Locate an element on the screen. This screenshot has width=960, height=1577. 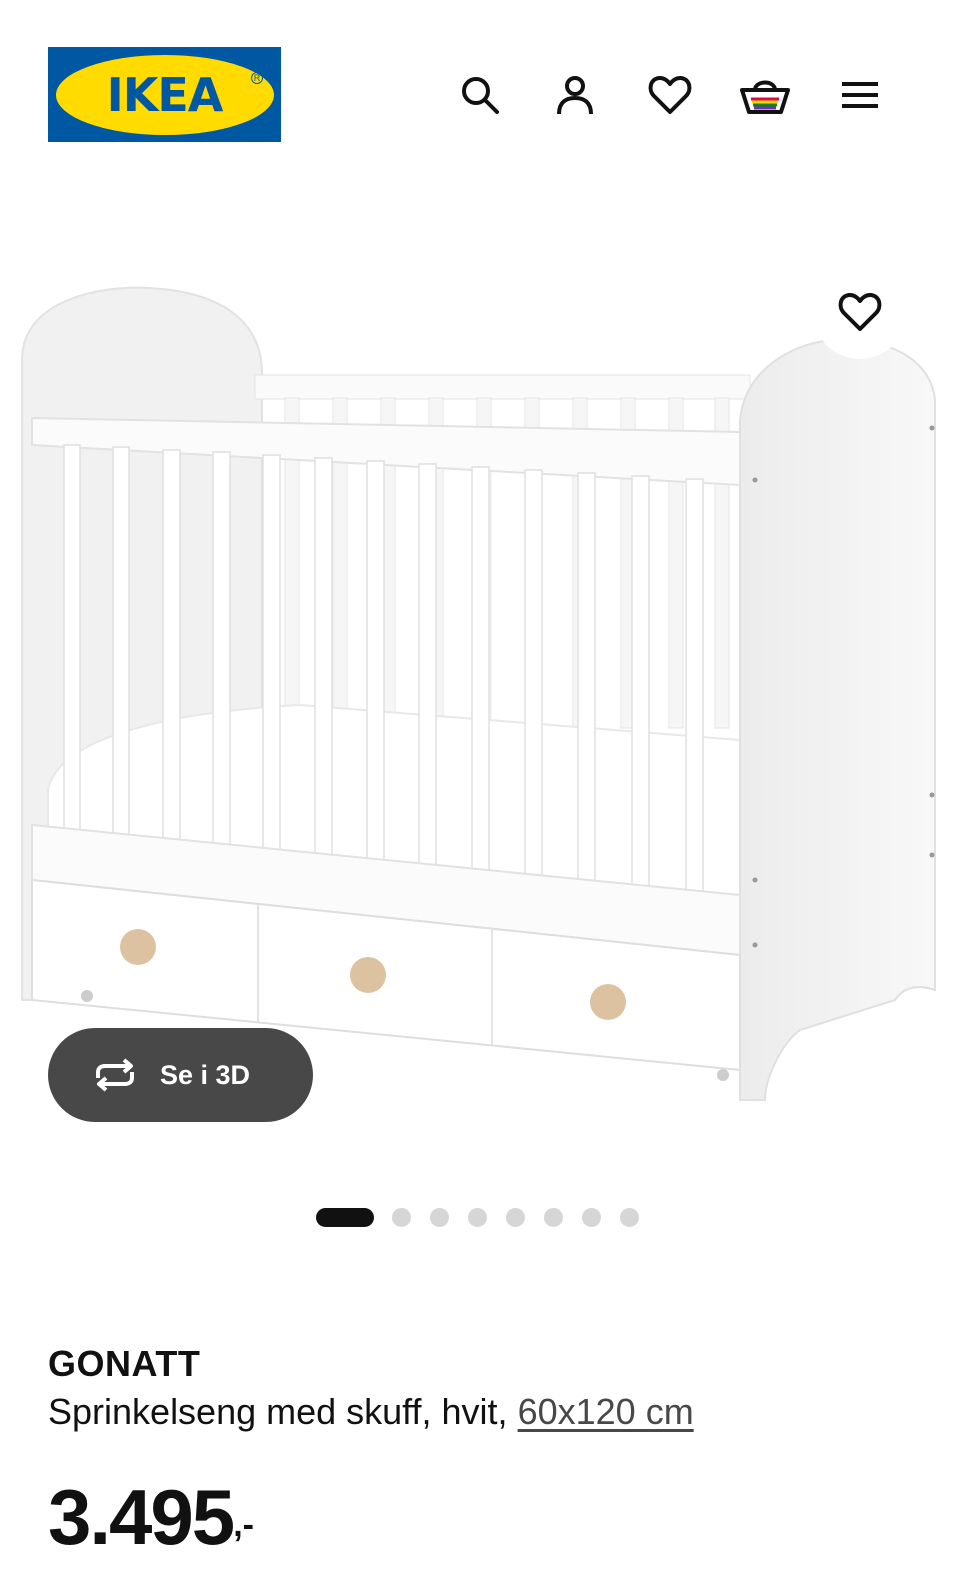
view-in-3d-button: Se i 3D is located at coordinates (180, 1075).